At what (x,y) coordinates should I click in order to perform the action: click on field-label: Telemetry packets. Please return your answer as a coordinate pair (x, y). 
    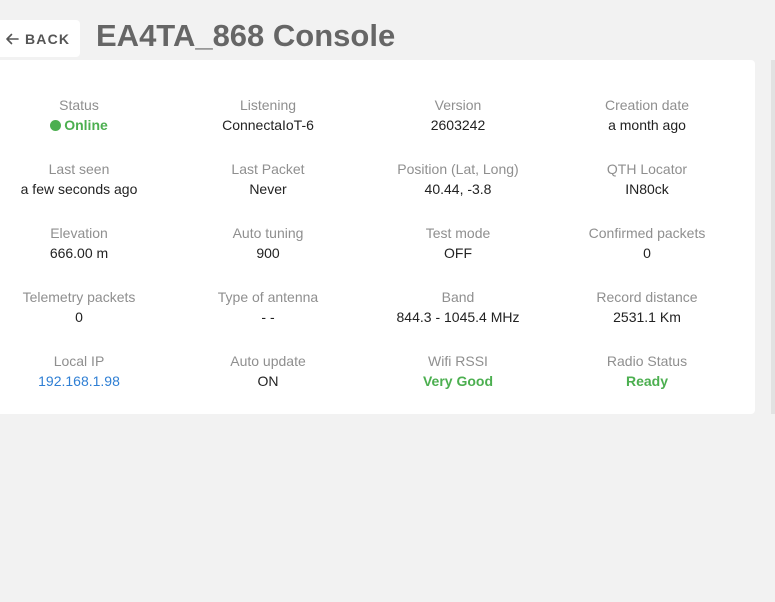
    Looking at the image, I should click on (79, 297).